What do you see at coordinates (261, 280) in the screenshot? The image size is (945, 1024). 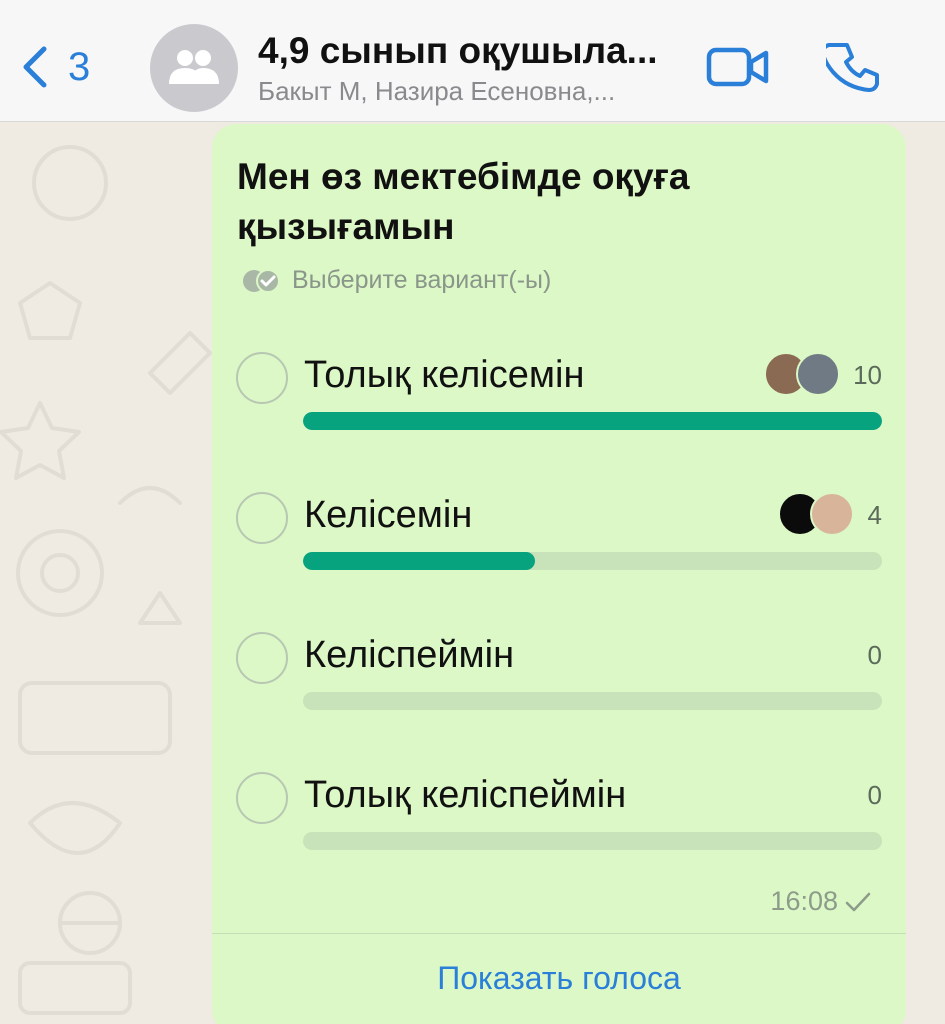 I see `double-check-icon` at bounding box center [261, 280].